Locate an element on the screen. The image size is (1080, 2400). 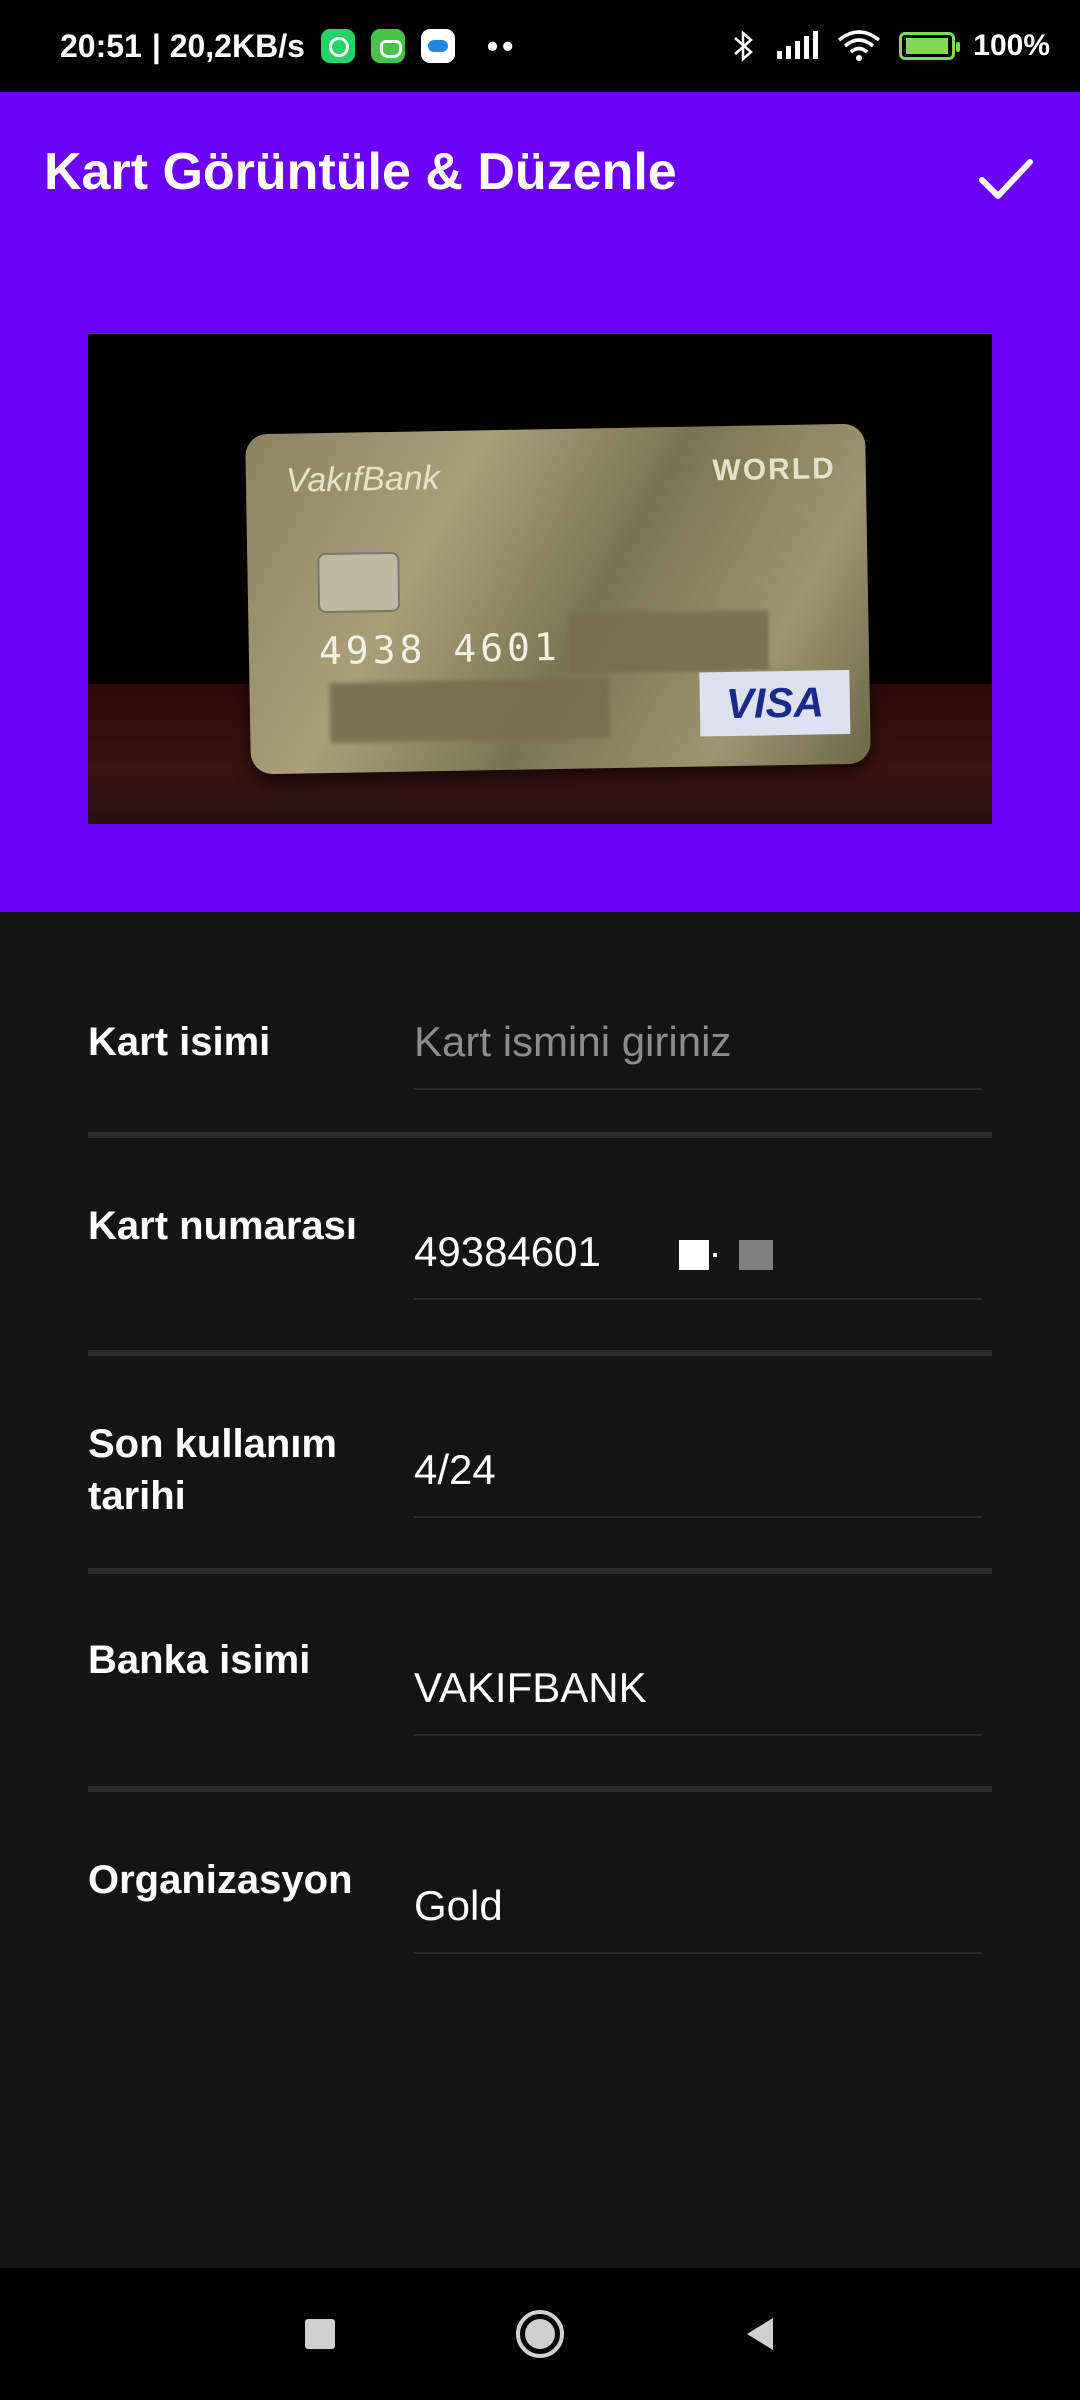
home-button is located at coordinates (540, 2334).